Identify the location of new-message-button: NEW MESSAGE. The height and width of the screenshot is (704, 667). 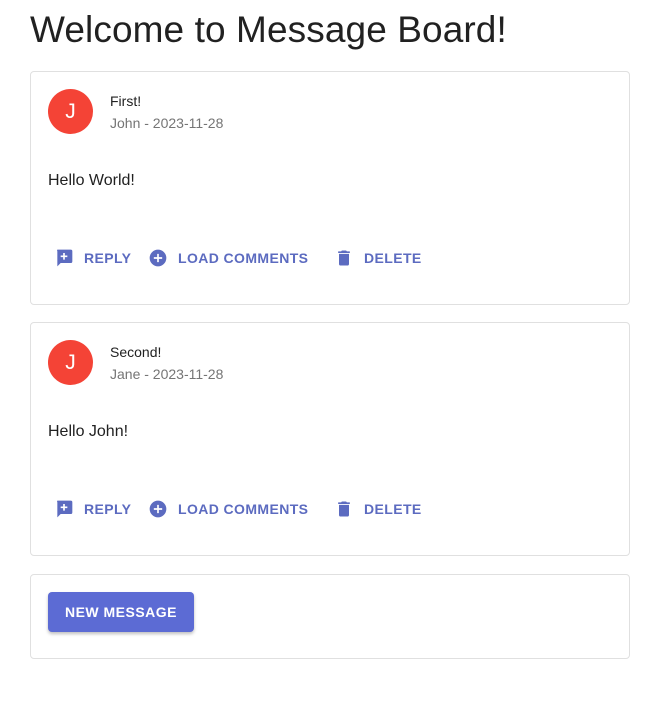
(121, 612).